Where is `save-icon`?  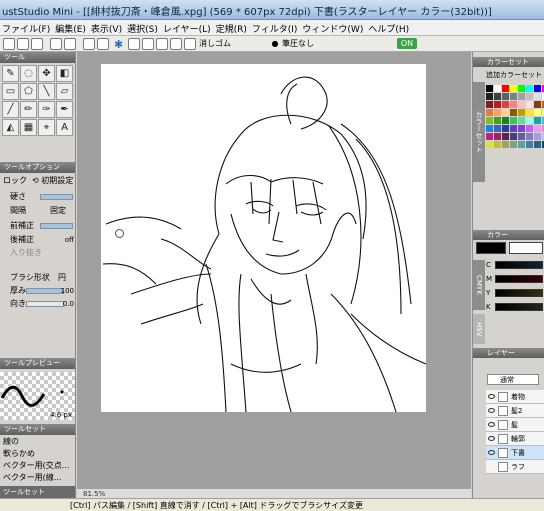 save-icon is located at coordinates (37, 44).